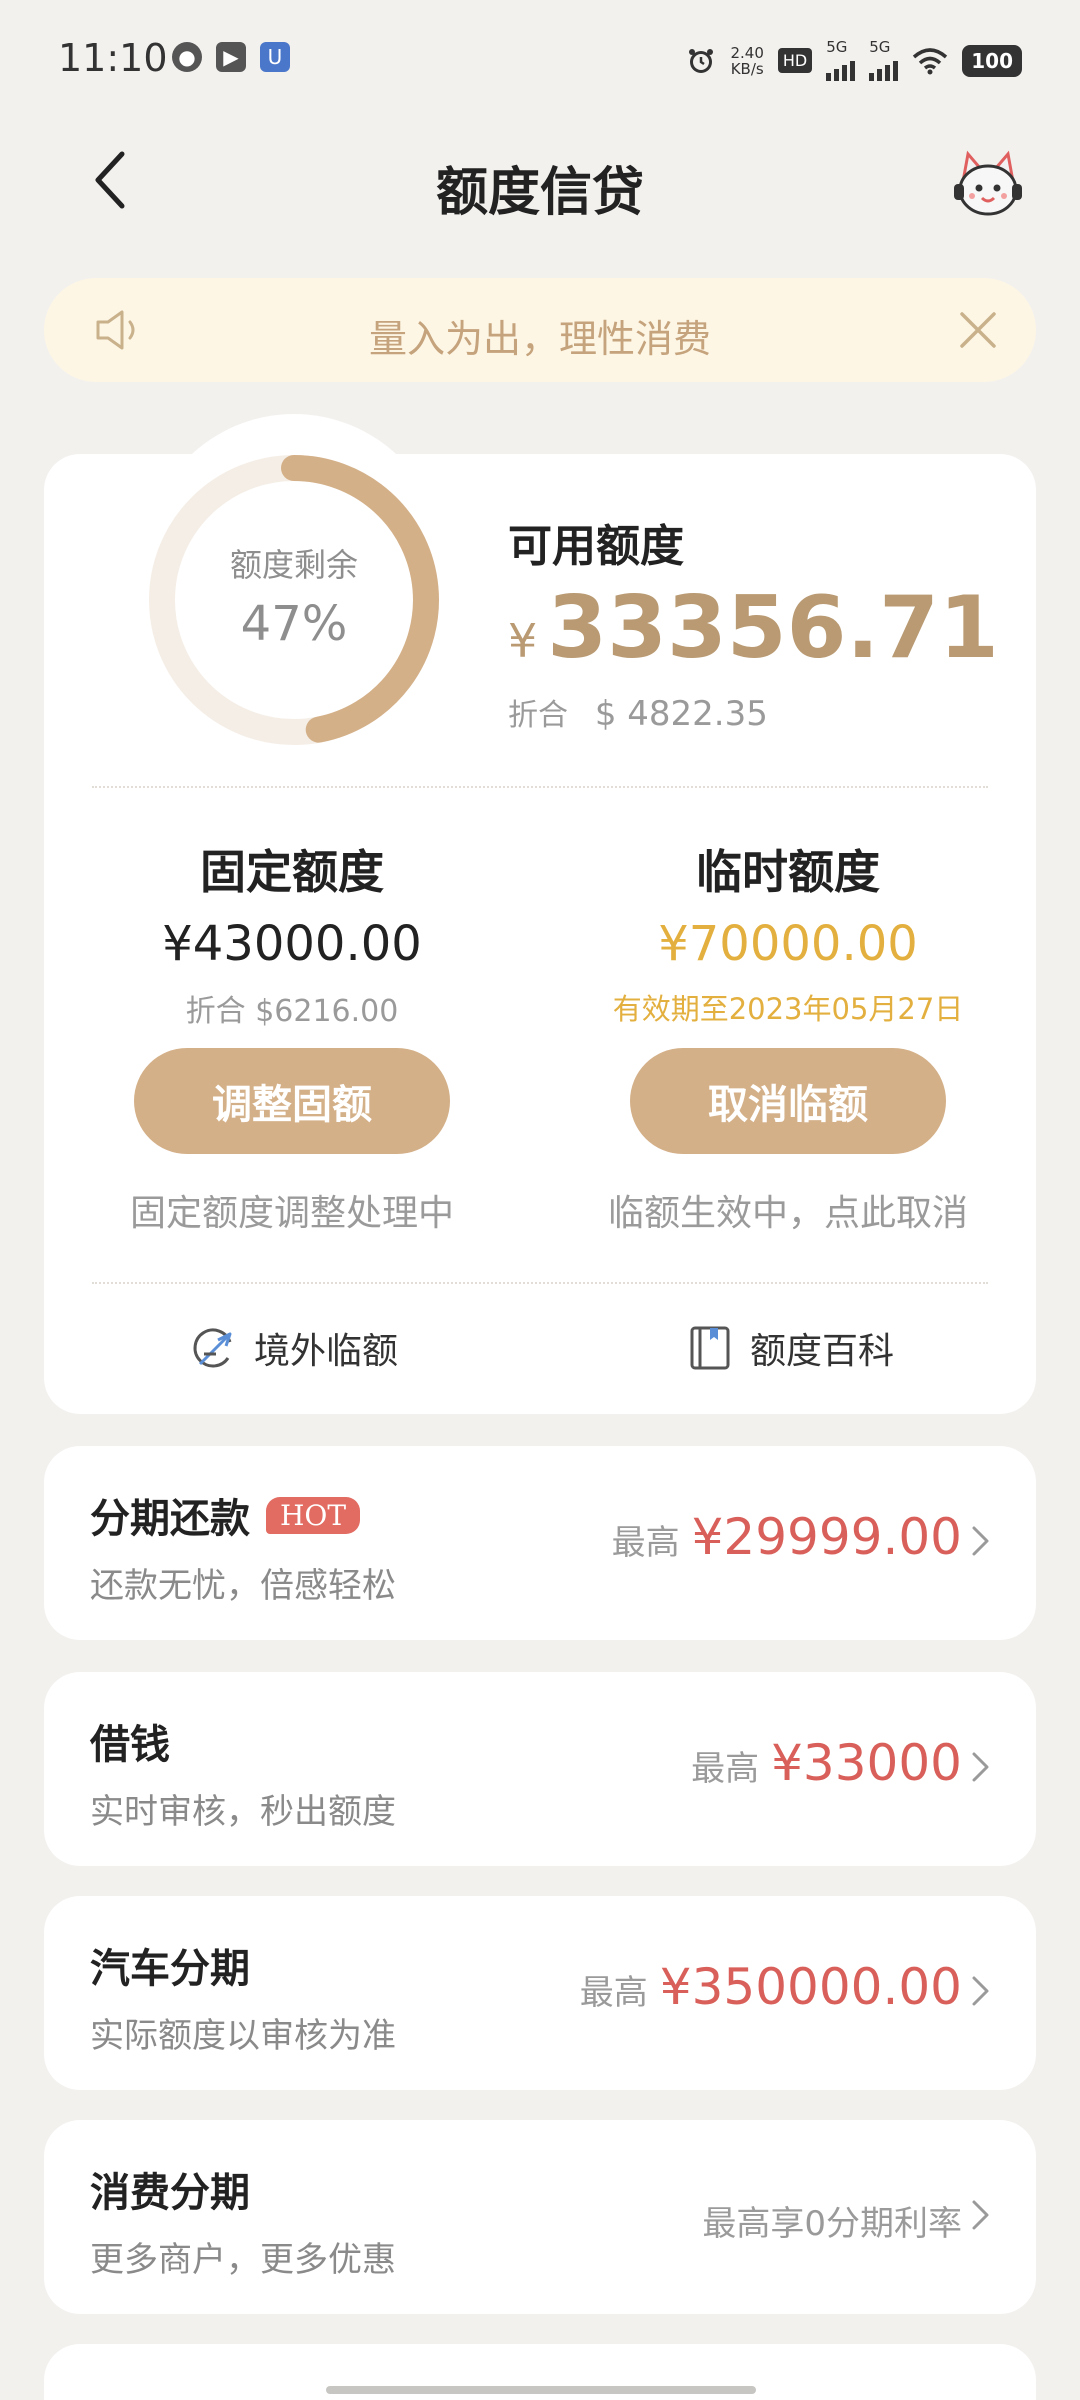  Describe the element at coordinates (292, 1210) in the screenshot. I see `fixed-credit-note: 固定额度调整处理中` at that location.